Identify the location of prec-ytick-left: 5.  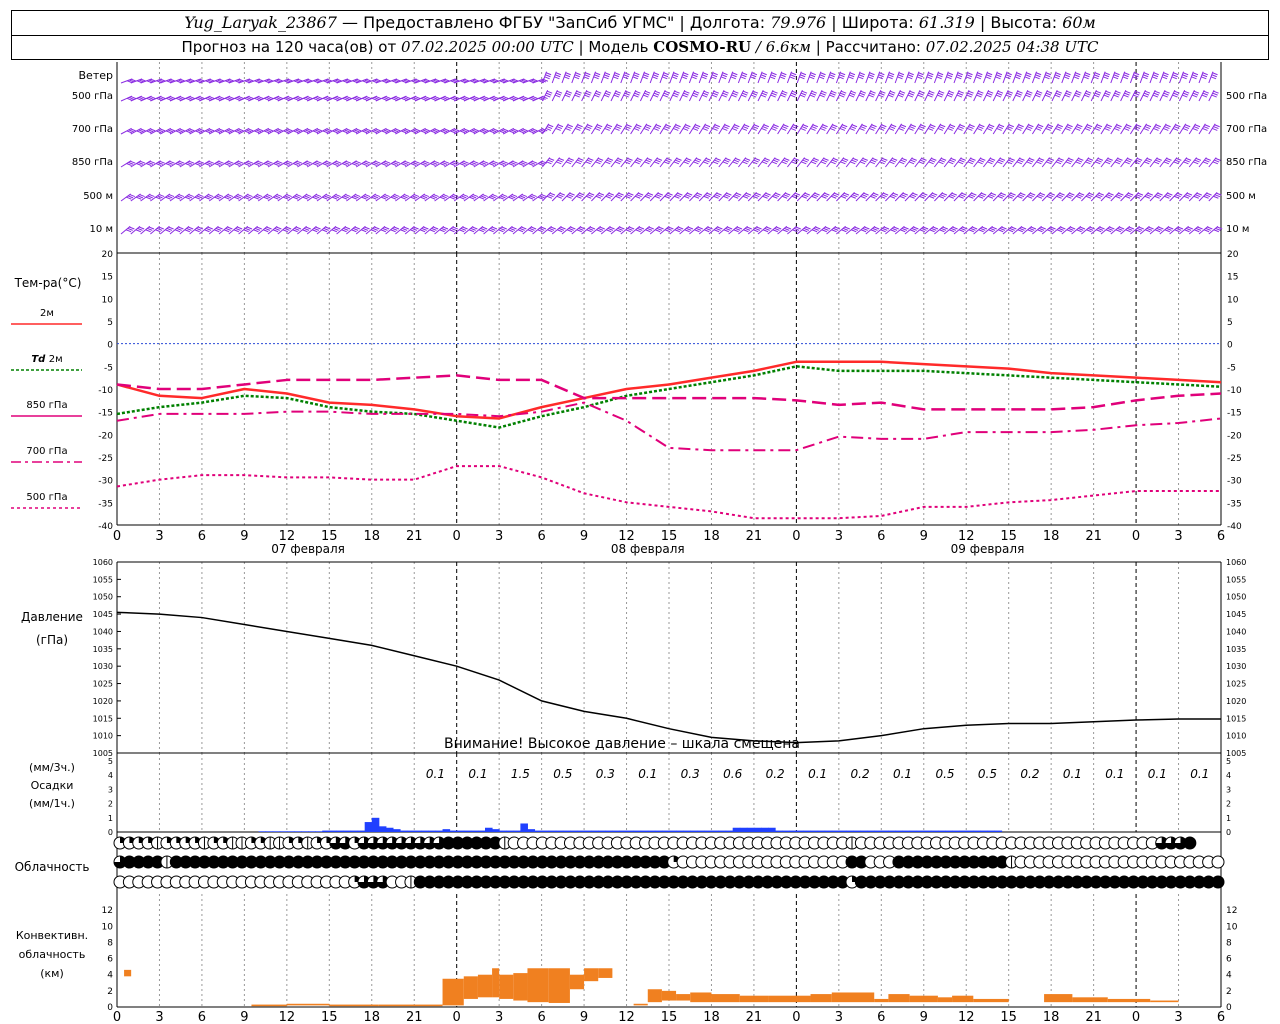
(110, 761).